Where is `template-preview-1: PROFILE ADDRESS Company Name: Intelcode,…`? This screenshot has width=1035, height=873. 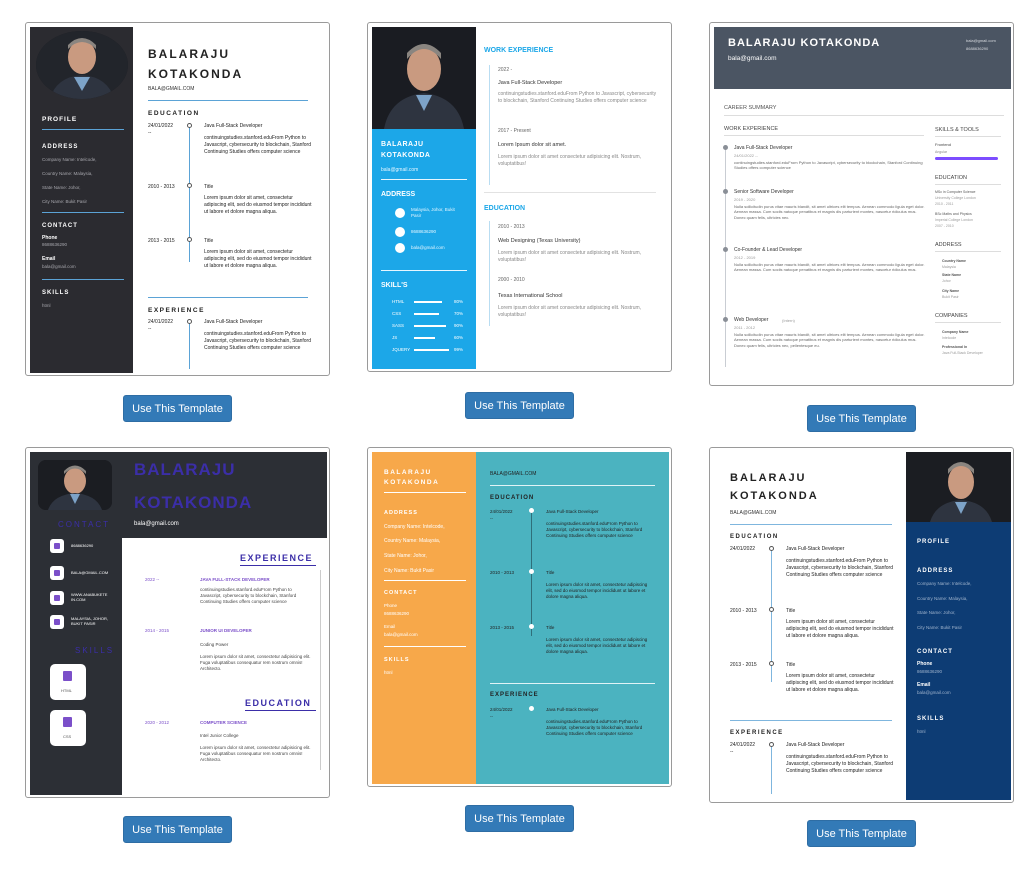 template-preview-1: PROFILE ADDRESS Company Name: Intelcode,… is located at coordinates (178, 200).